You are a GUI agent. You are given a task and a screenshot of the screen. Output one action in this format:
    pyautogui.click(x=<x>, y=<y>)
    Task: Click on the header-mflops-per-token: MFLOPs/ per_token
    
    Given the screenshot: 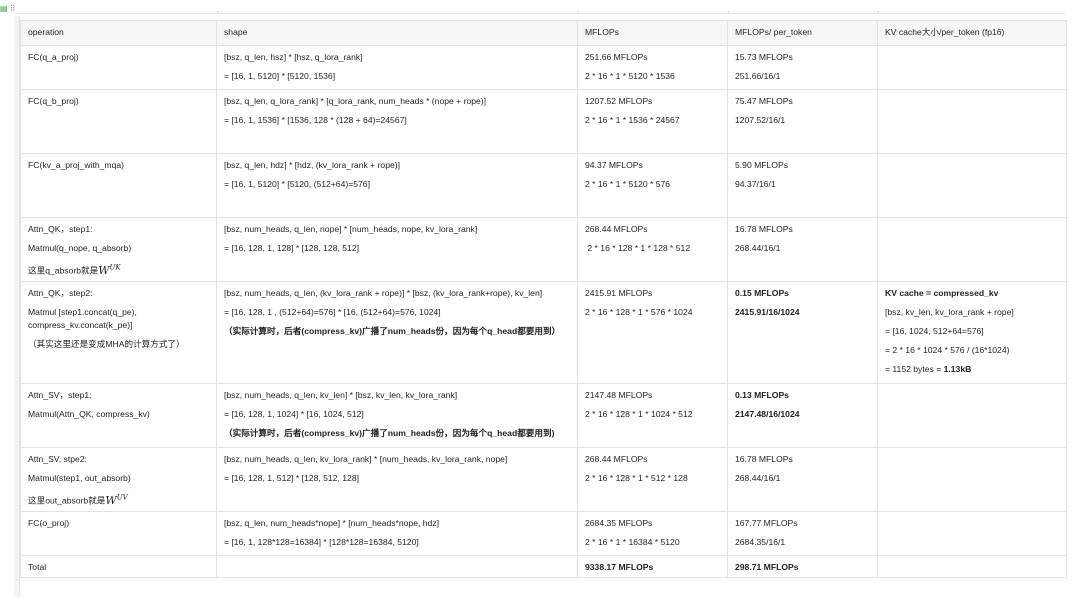 What is the action you would take?
    pyautogui.click(x=802, y=33)
    